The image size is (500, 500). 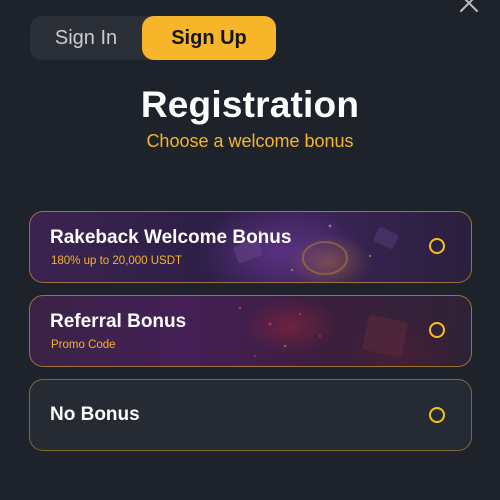 I want to click on tab-sign-up: Sign Up, so click(x=209, y=38).